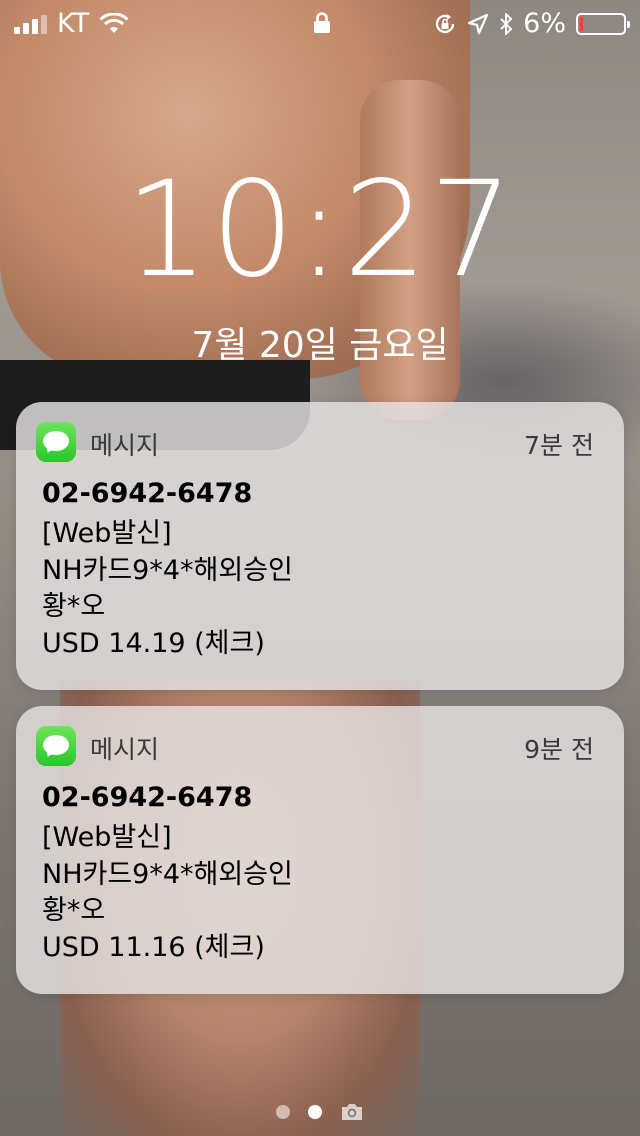 This screenshot has height=1136, width=640. I want to click on notification-body: [Web발신] NH카드9*4*해외승인 황*오 USD 14.19 (체크), so click(167, 589).